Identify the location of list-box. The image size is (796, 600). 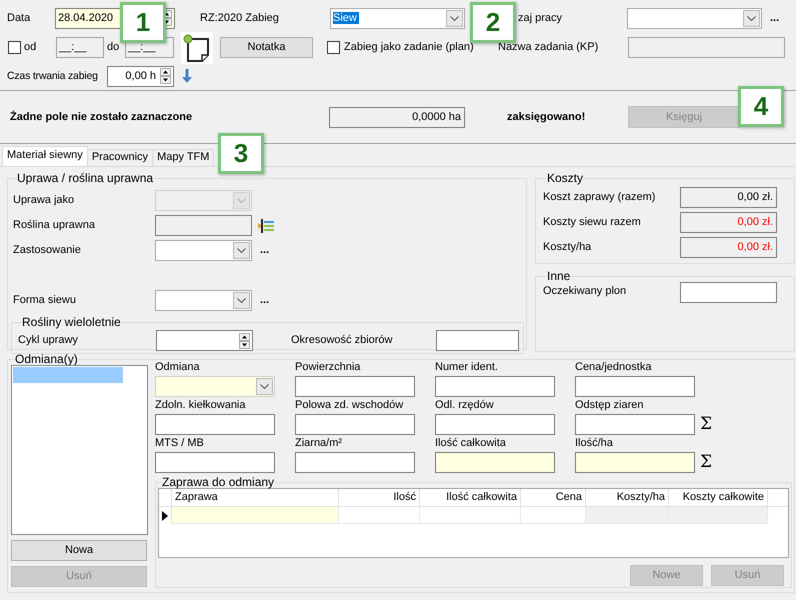
(79, 450).